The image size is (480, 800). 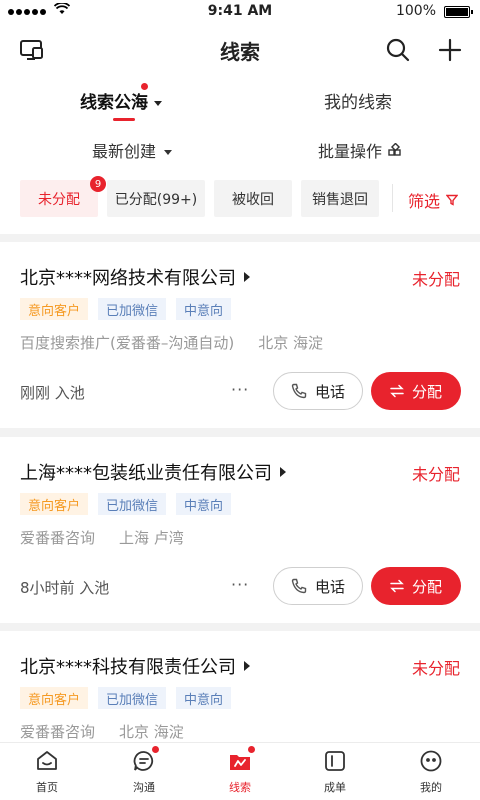 What do you see at coordinates (114, 103) in the screenshot?
I see `tab-lead-pool-label: 线索公海` at bounding box center [114, 103].